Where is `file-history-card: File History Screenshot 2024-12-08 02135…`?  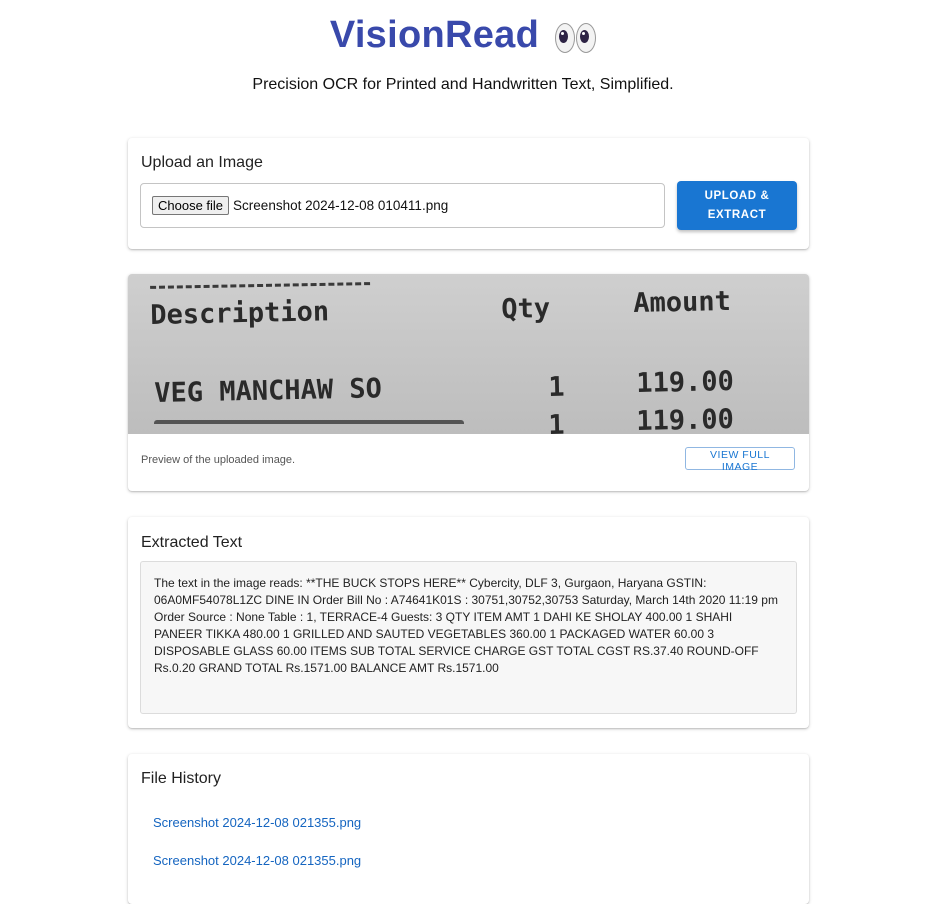 file-history-card: File History Screenshot 2024-12-08 02135… is located at coordinates (468, 829).